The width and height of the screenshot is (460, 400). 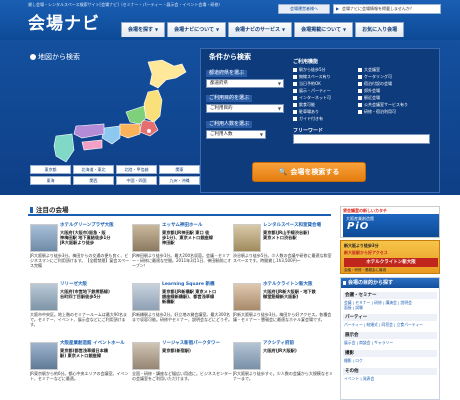 I want to click on pio-logo: PiO, so click(x=358, y=226).